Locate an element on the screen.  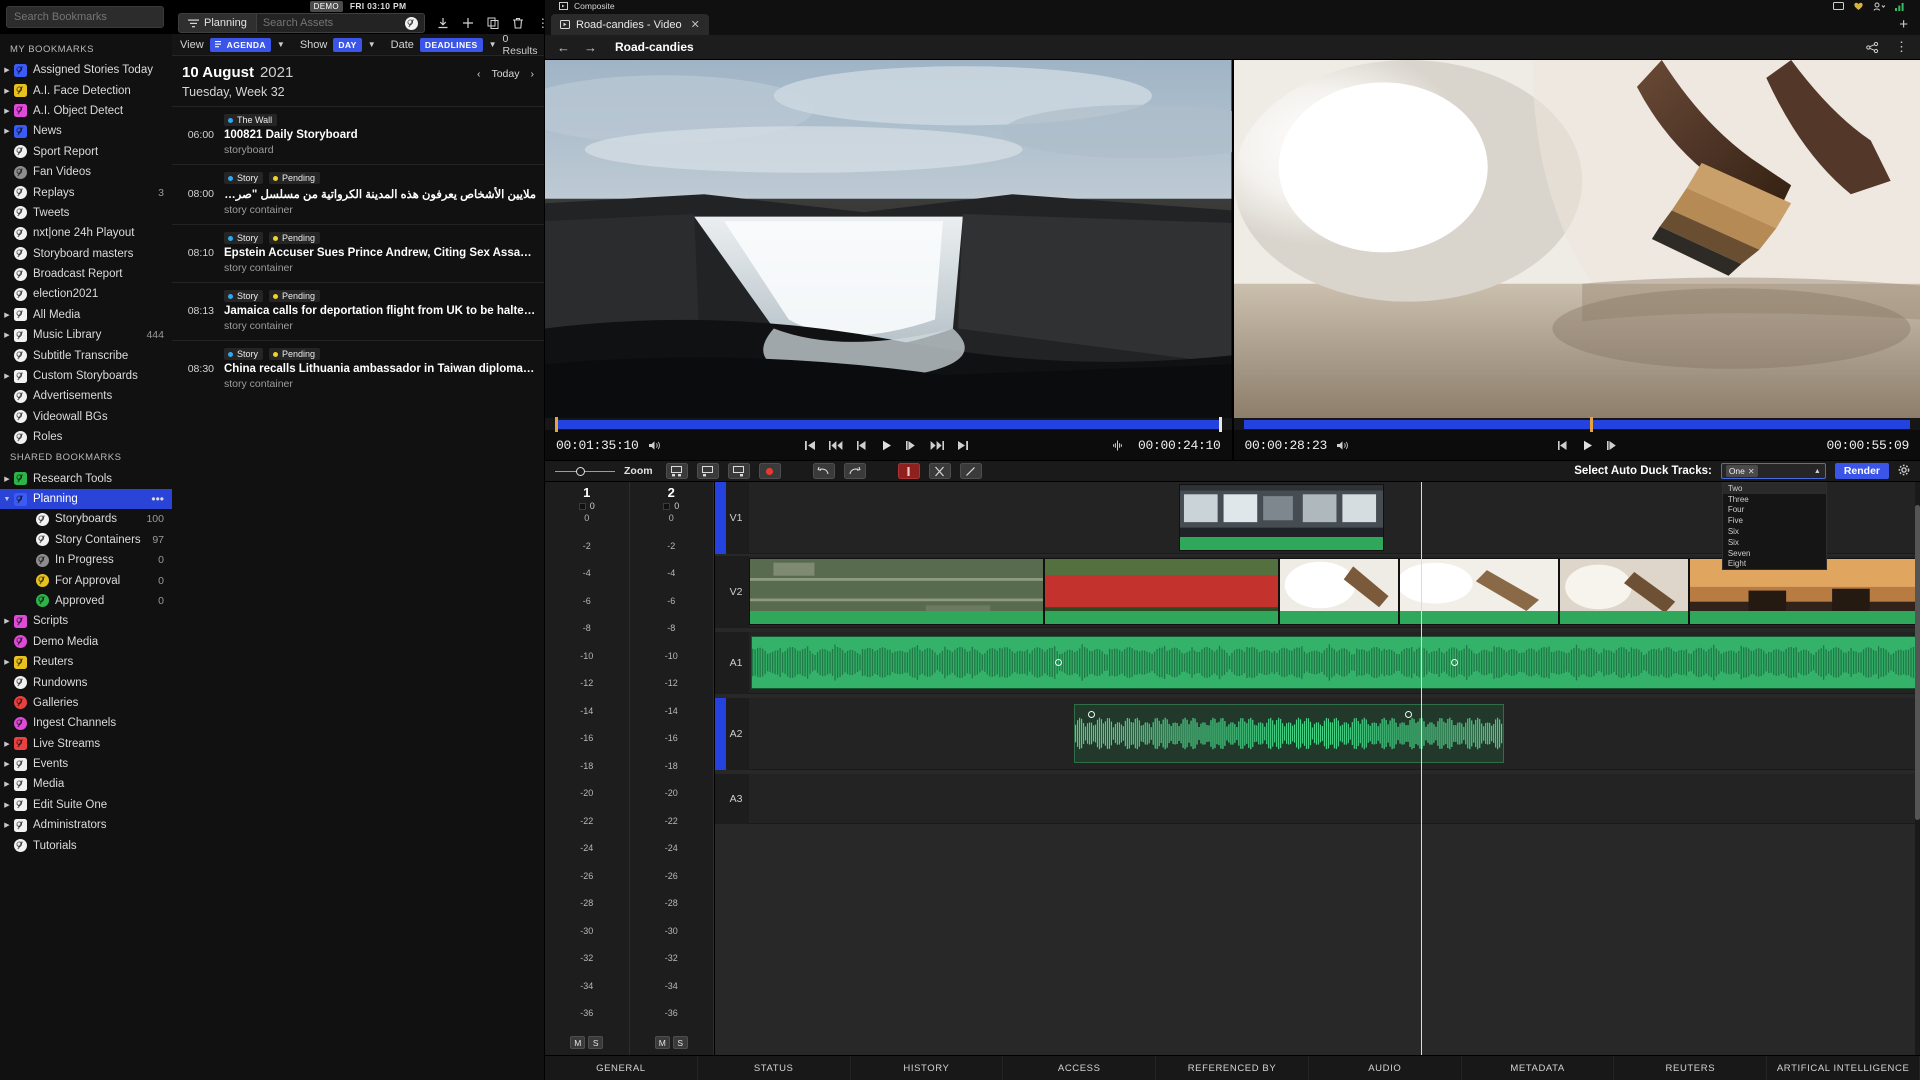
track-header-v2: V2 is located at coordinates (732, 592).